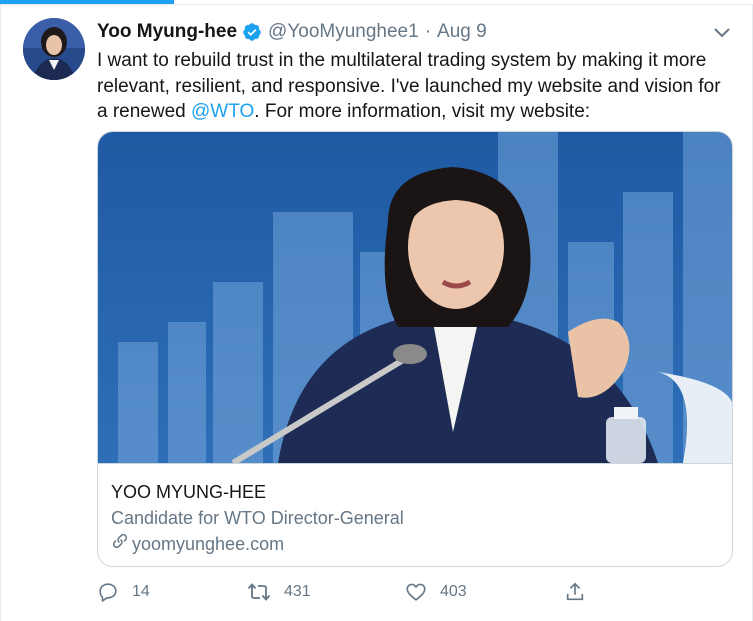 This screenshot has height=621, width=753. I want to click on card-description: Candidate for WTO Director-General, so click(257, 518).